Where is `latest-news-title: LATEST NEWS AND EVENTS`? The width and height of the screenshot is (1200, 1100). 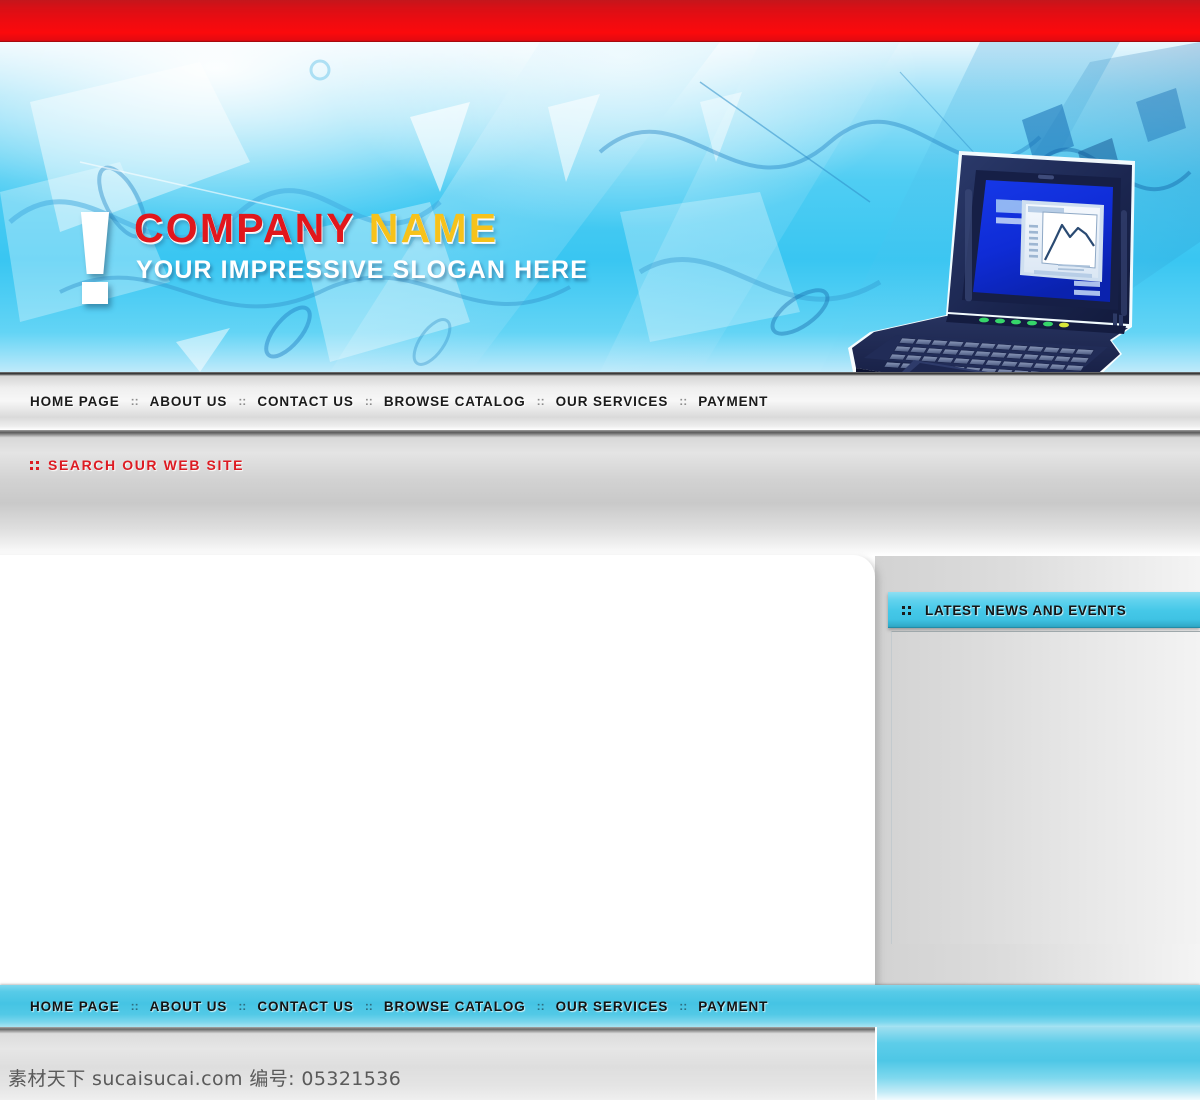
latest-news-title: LATEST NEWS AND EVENTS is located at coordinates (1026, 610).